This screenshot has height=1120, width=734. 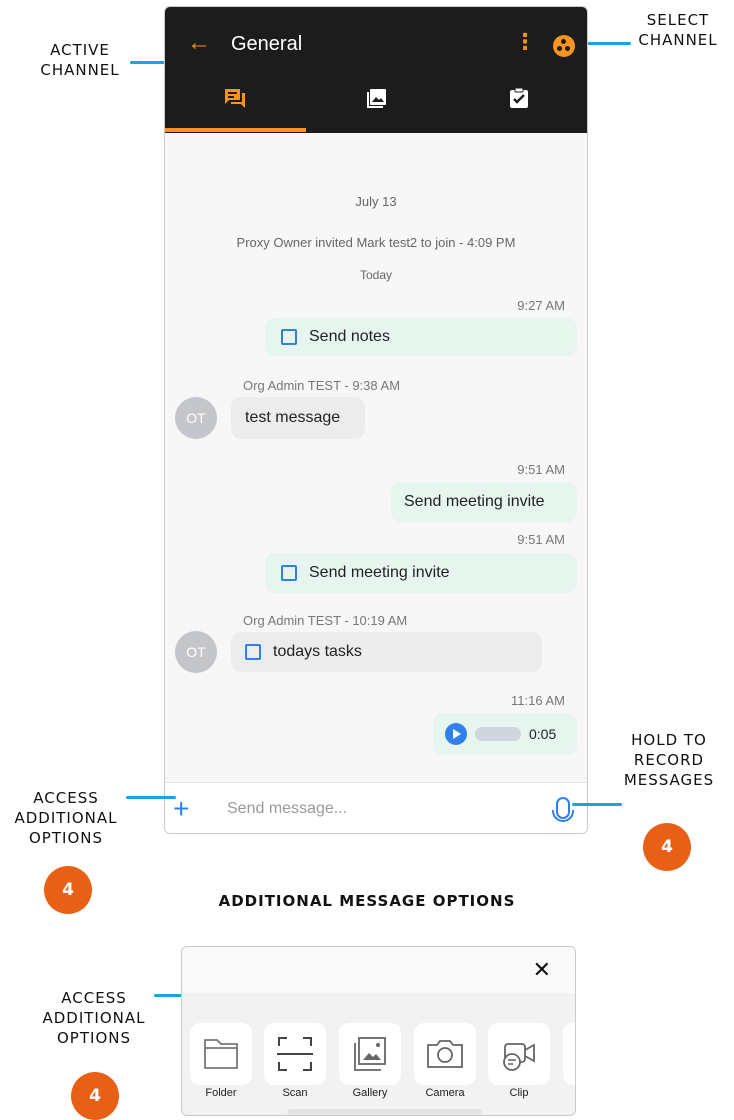 What do you see at coordinates (295, 1093) in the screenshot?
I see `option-label: Scan` at bounding box center [295, 1093].